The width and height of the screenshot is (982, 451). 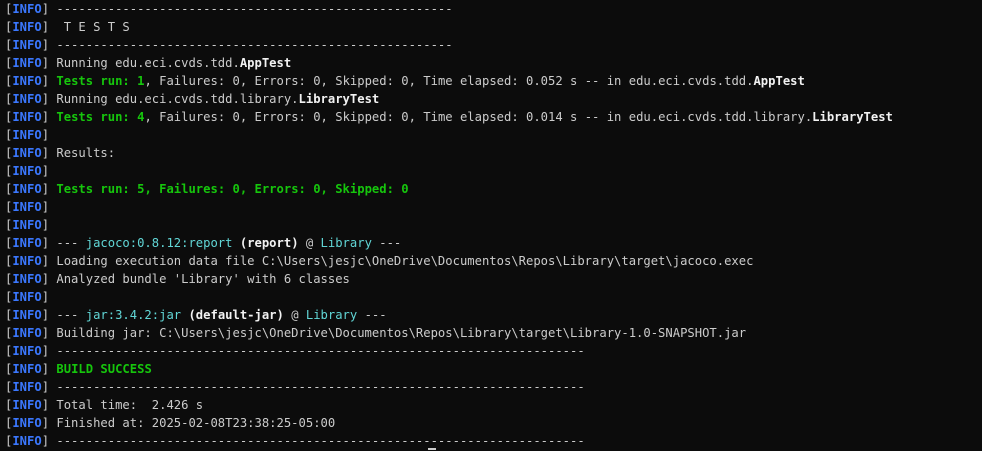 I want to click on log-text-green: Tests run: 1, so click(x=100, y=81).